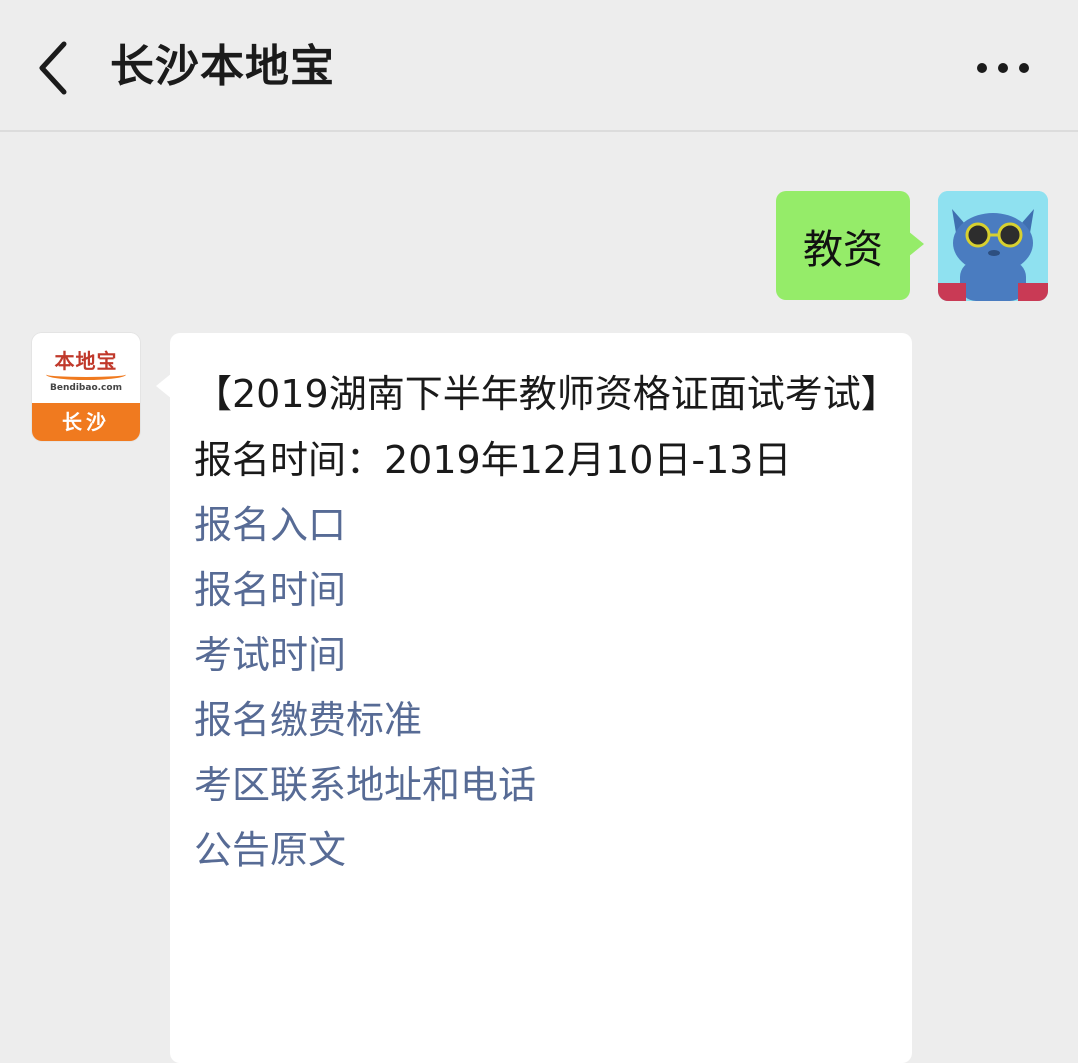  Describe the element at coordinates (541, 785) in the screenshot. I see `link-exam-area-contacts: 考区联系地址和电话` at that location.